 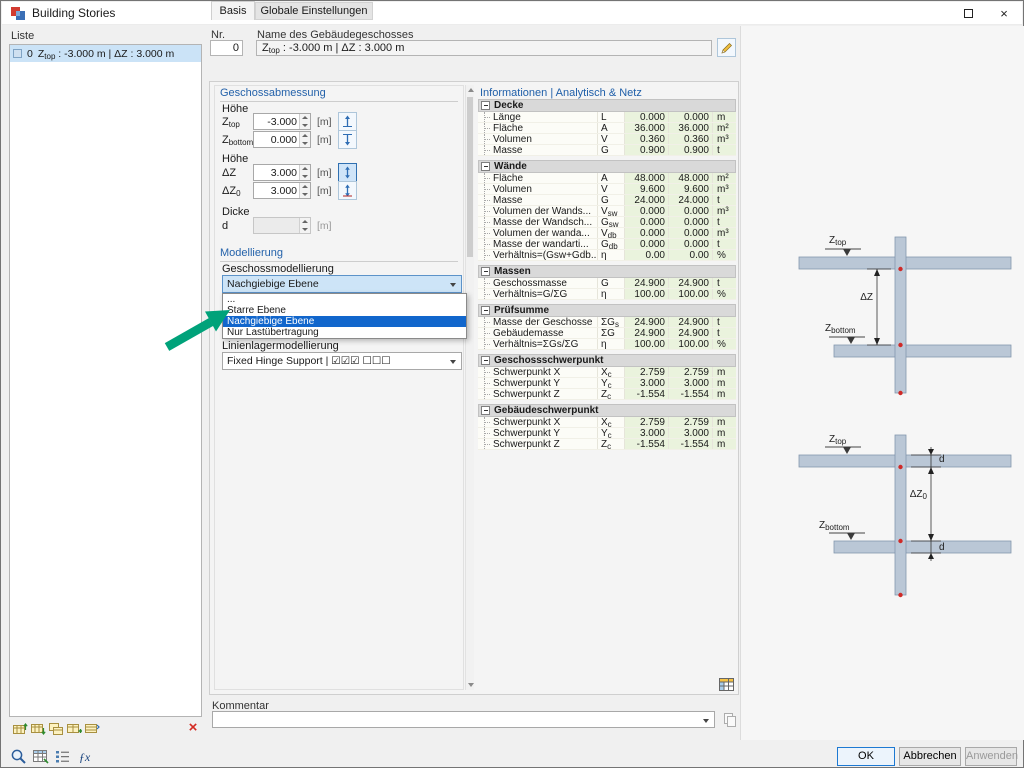 What do you see at coordinates (233, 10) in the screenshot?
I see `tab-basis: Basis` at bounding box center [233, 10].